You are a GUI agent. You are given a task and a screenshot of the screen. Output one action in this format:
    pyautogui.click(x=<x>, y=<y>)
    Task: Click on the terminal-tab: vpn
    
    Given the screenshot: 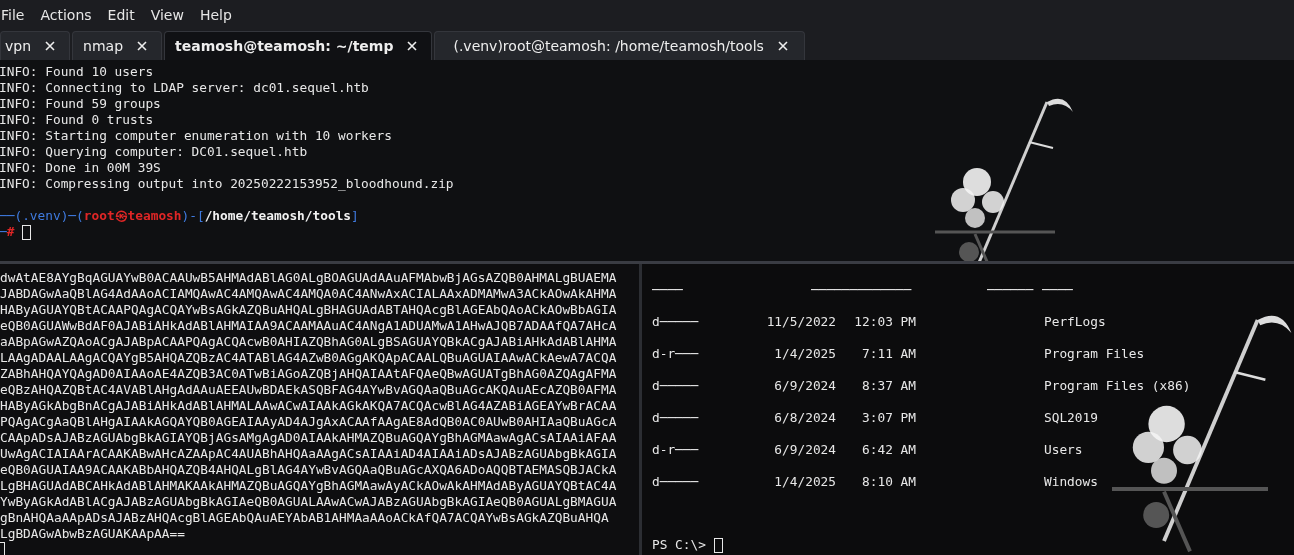 What is the action you would take?
    pyautogui.click(x=35, y=45)
    